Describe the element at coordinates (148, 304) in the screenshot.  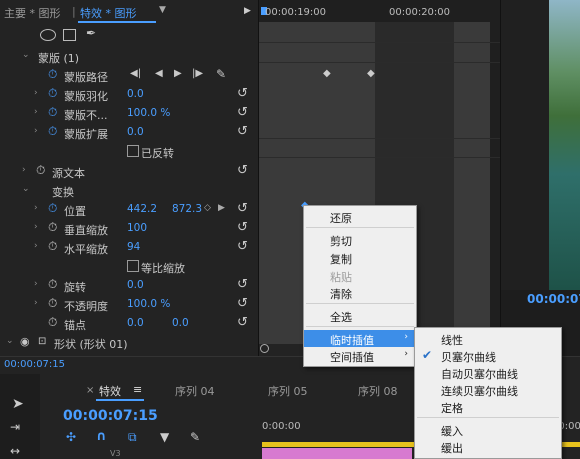
I see `opacity-value: 100.0 %` at that location.